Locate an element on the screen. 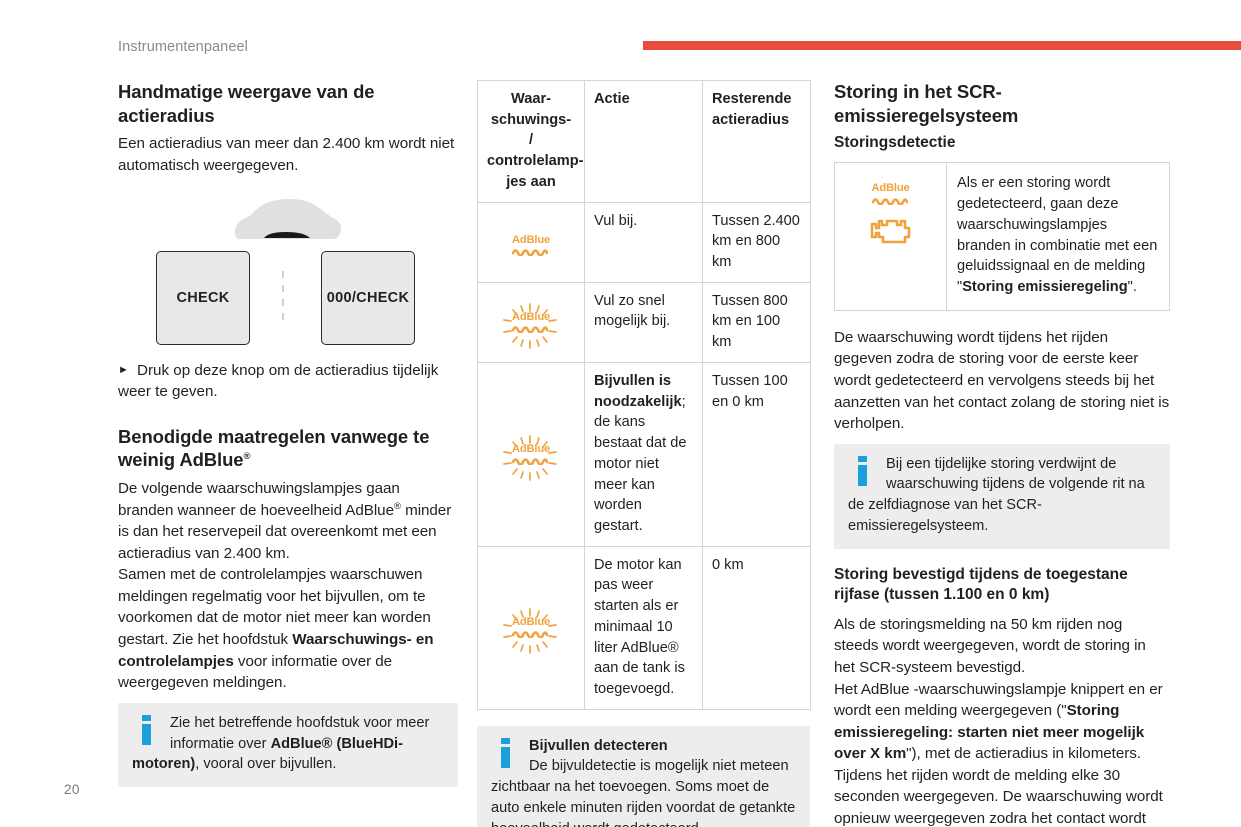  dashboard-illustration: CHECK 000/CHECK is located at coordinates (288, 271).